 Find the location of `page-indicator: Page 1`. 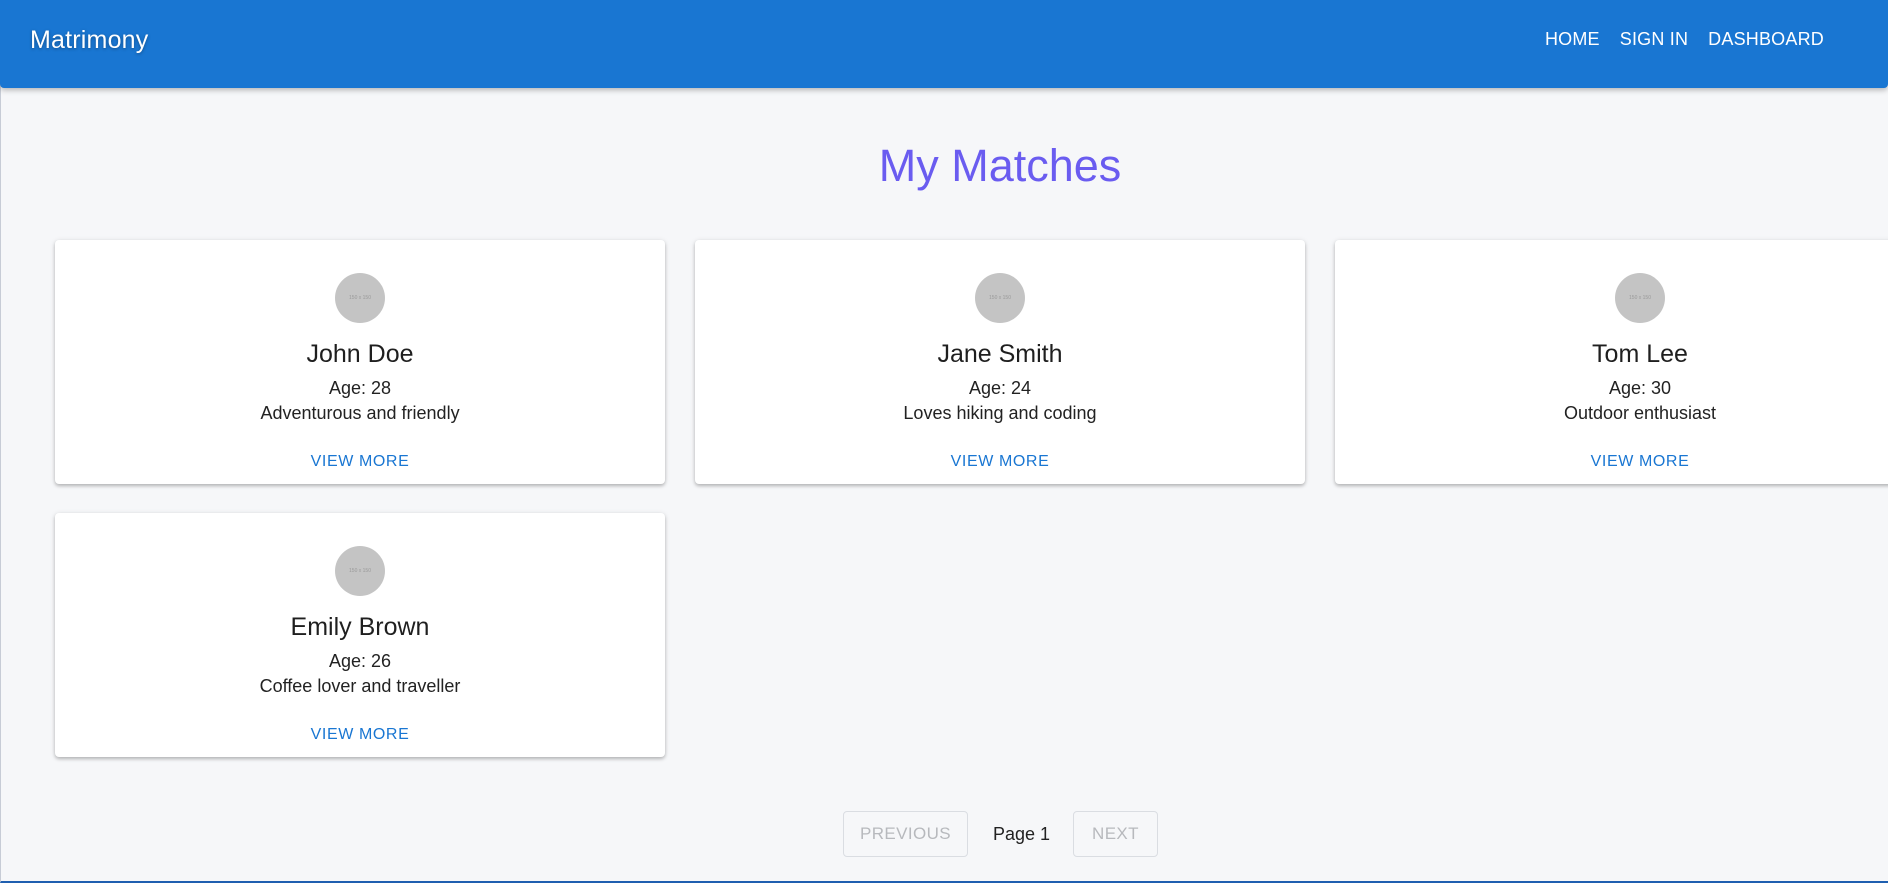

page-indicator: Page 1 is located at coordinates (1022, 834).